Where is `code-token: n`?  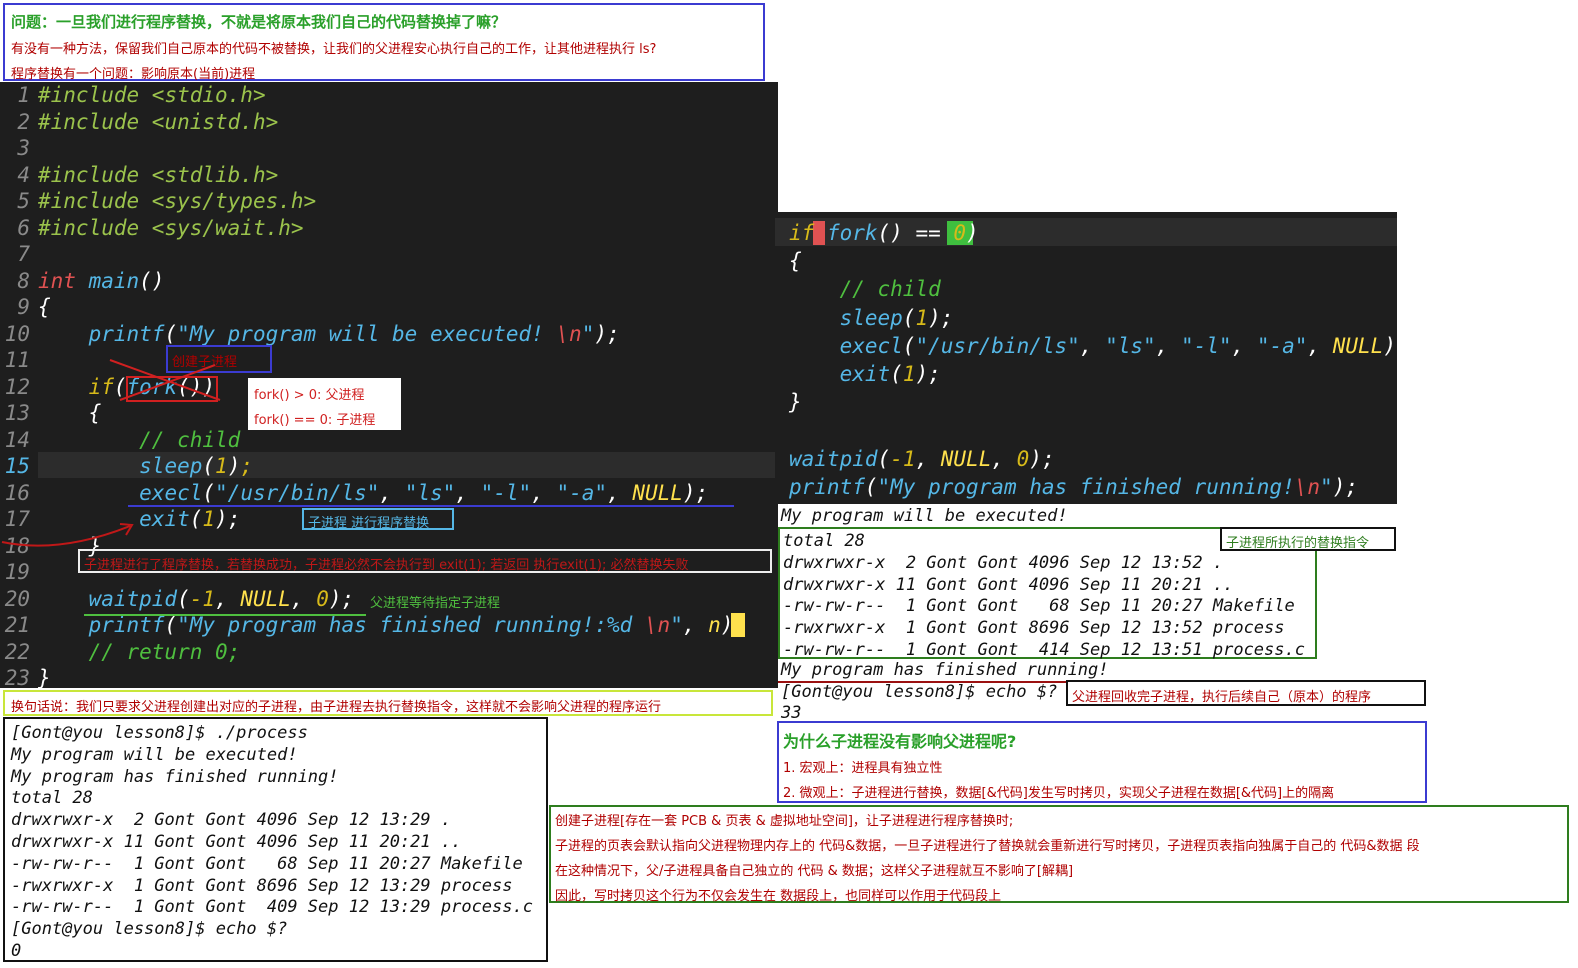 code-token: n is located at coordinates (714, 625).